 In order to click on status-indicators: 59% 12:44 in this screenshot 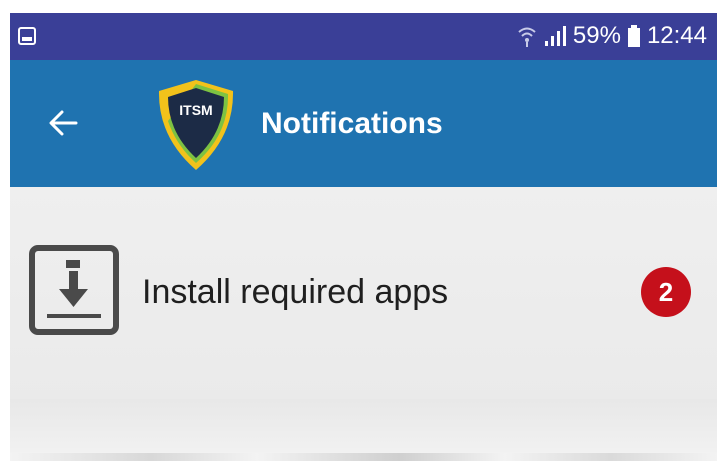, I will do `click(612, 36)`.